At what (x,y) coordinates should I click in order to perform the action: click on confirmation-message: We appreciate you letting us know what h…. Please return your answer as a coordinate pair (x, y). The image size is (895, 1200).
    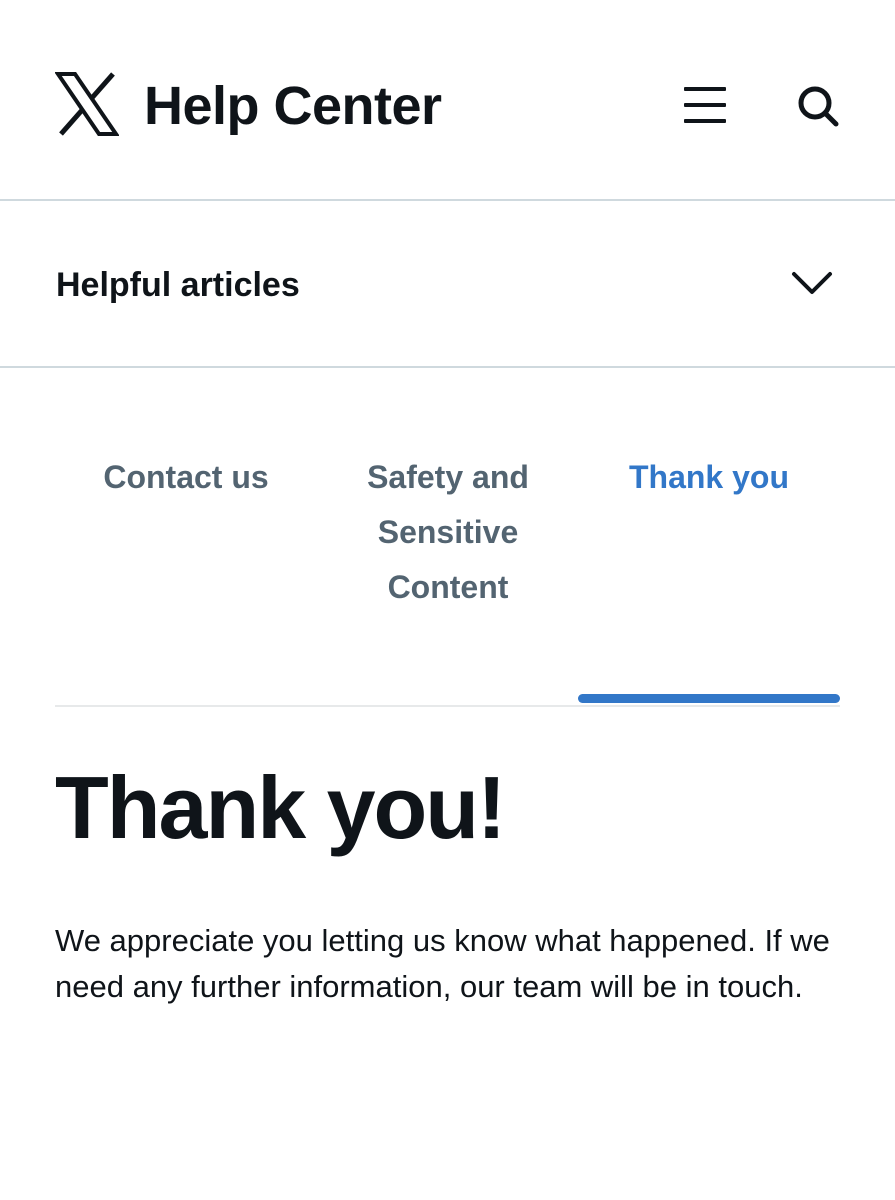
    Looking at the image, I should click on (442, 963).